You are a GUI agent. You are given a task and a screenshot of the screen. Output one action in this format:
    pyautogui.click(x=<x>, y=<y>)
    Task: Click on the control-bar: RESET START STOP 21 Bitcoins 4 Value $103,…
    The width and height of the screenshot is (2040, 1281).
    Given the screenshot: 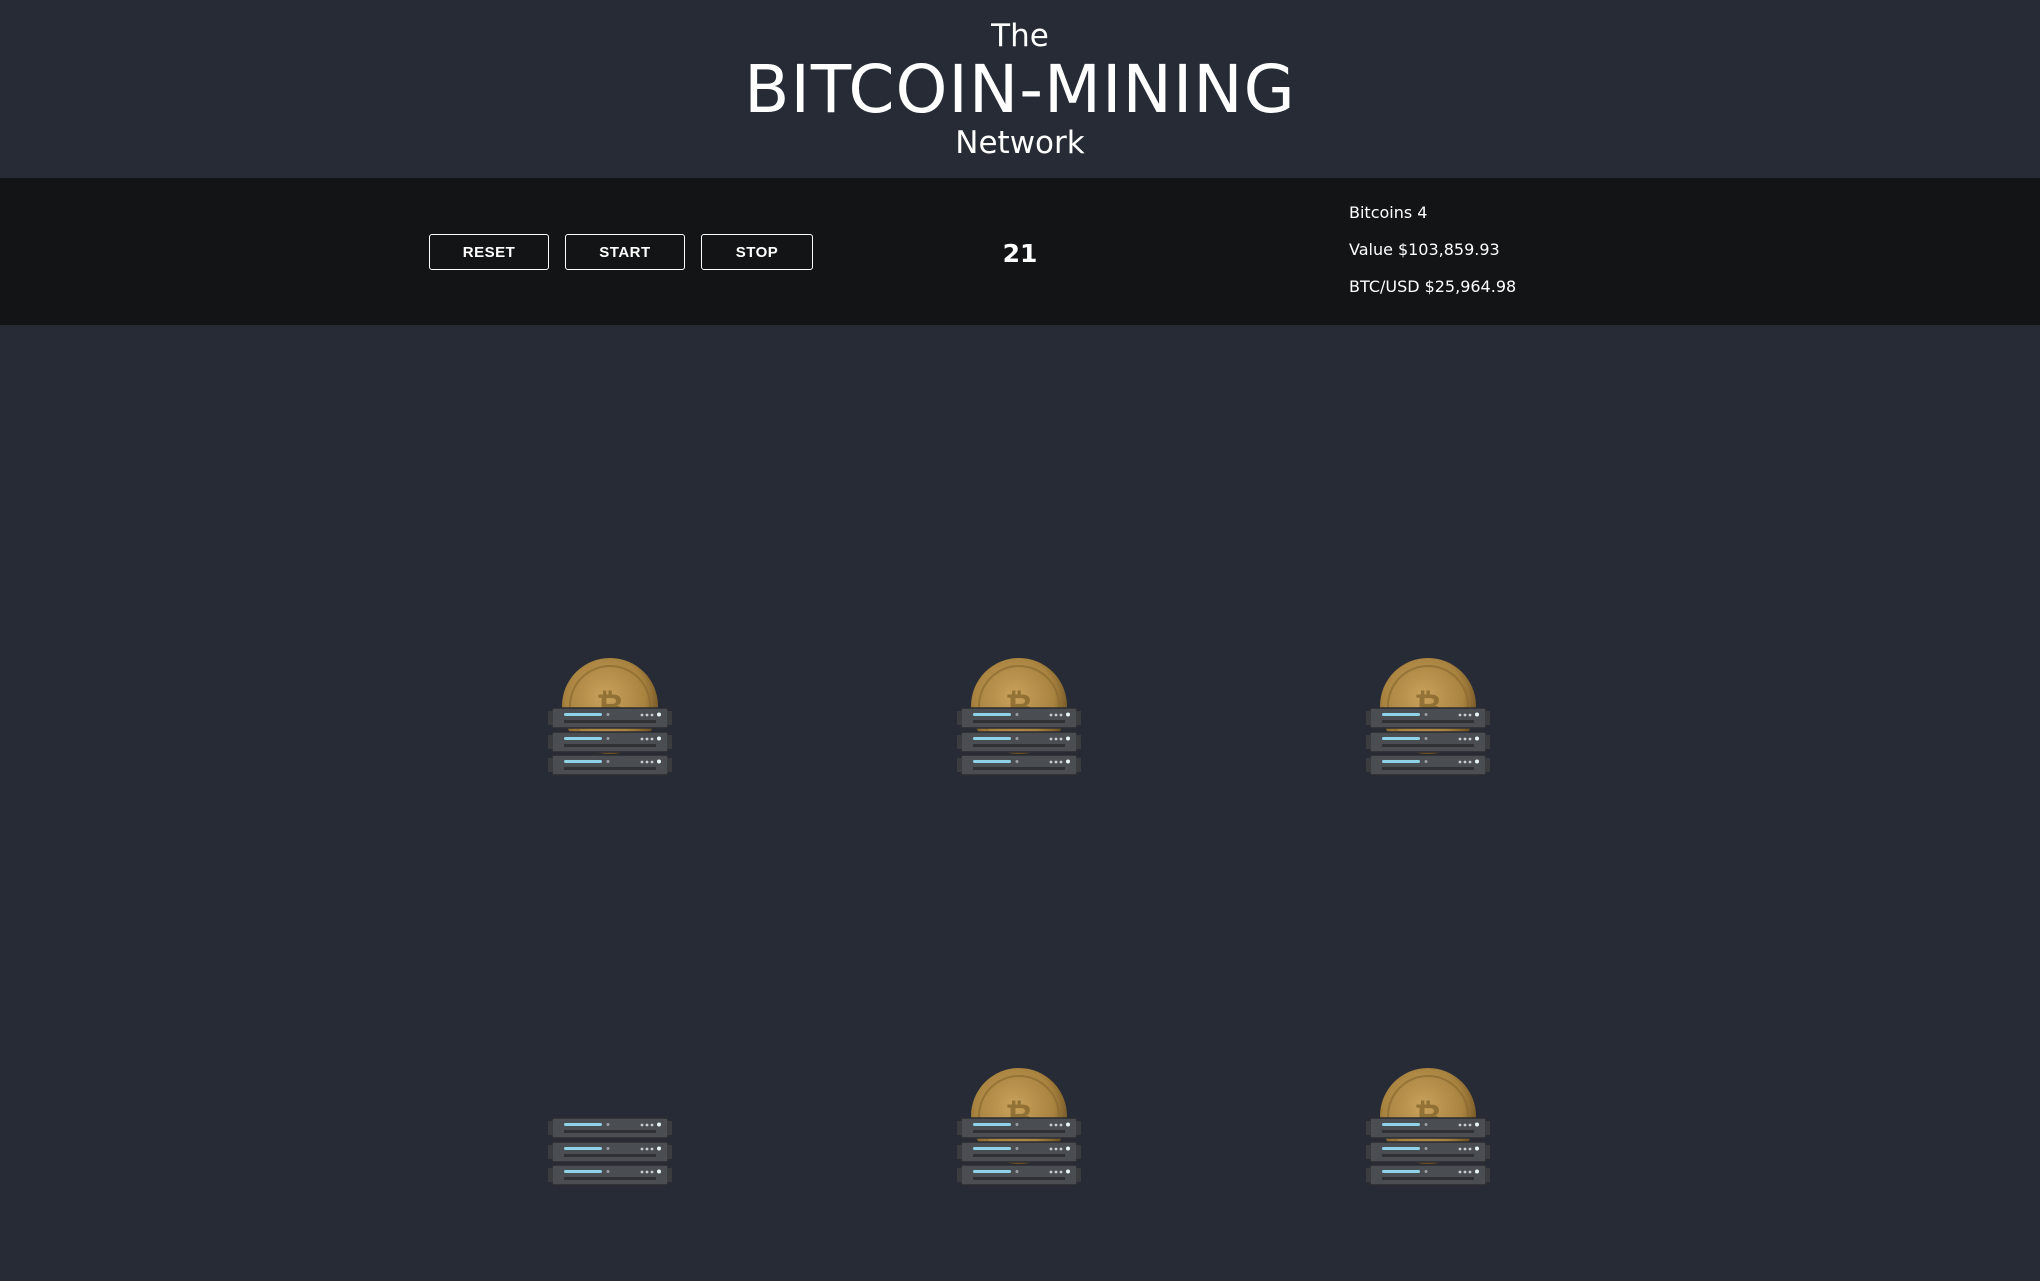 What is the action you would take?
    pyautogui.click(x=1020, y=251)
    